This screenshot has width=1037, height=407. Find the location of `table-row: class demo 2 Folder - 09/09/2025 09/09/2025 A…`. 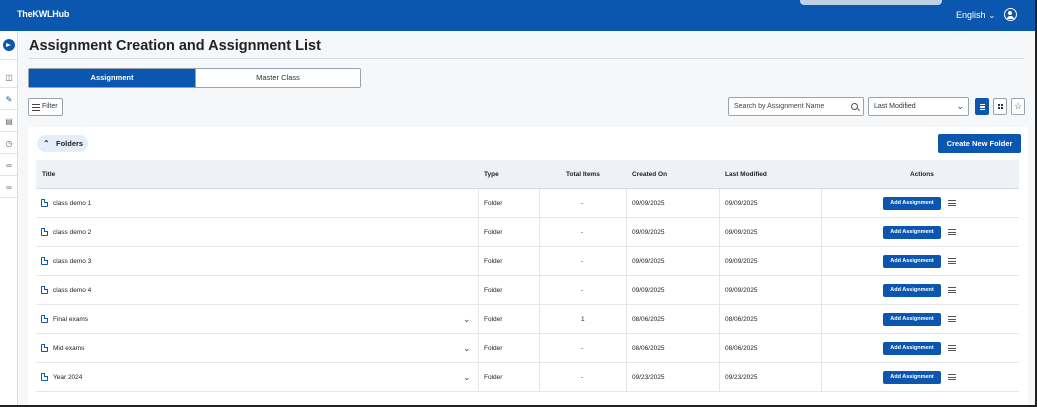

table-row: class demo 2 Folder - 09/09/2025 09/09/2025 A… is located at coordinates (527, 232).